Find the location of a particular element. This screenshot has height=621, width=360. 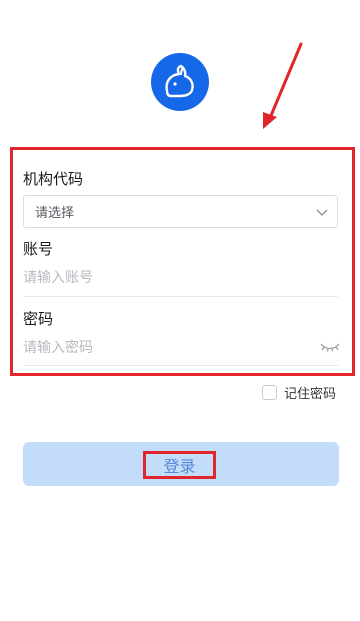

account-label: 账号 is located at coordinates (38, 249).